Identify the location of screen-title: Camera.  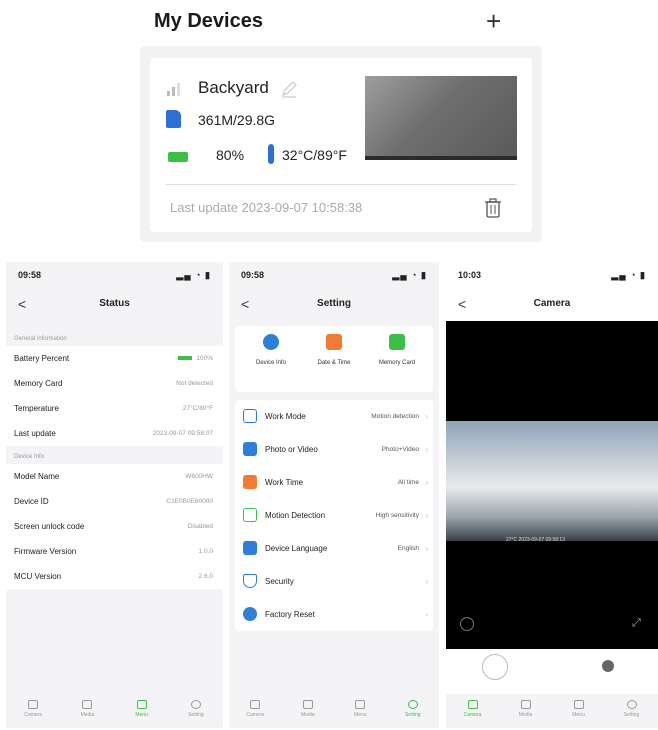
(552, 303).